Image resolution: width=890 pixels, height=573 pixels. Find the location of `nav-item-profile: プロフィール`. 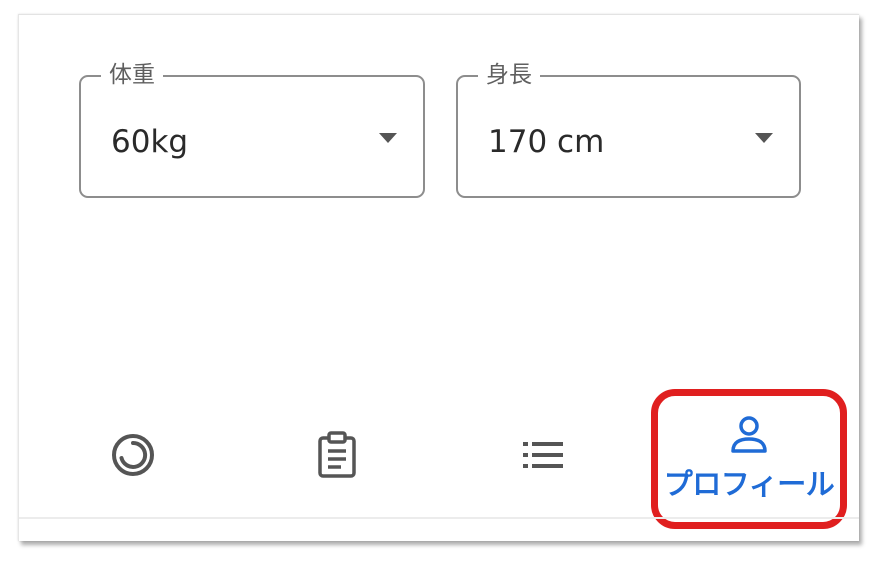

nav-item-profile: プロフィール is located at coordinates (749, 459).